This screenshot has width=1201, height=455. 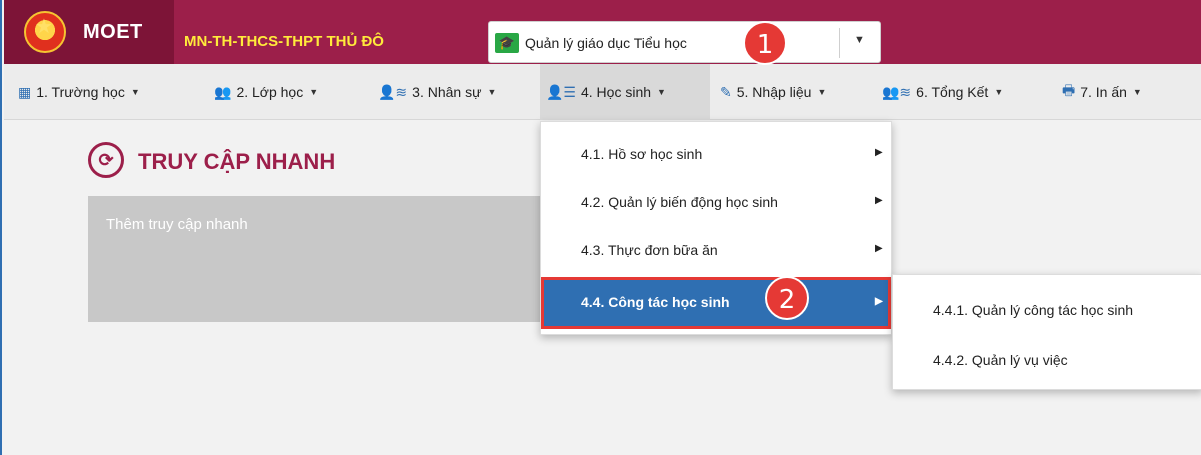 What do you see at coordinates (649, 250) in the screenshot?
I see `menu-item-label: 4.3. Thực đơn bữa ăn` at bounding box center [649, 250].